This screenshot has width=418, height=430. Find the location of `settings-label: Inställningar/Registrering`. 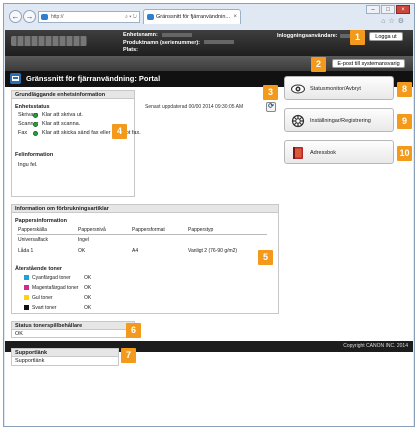

settings-label: Inställningar/Registrering is located at coordinates (340, 121).